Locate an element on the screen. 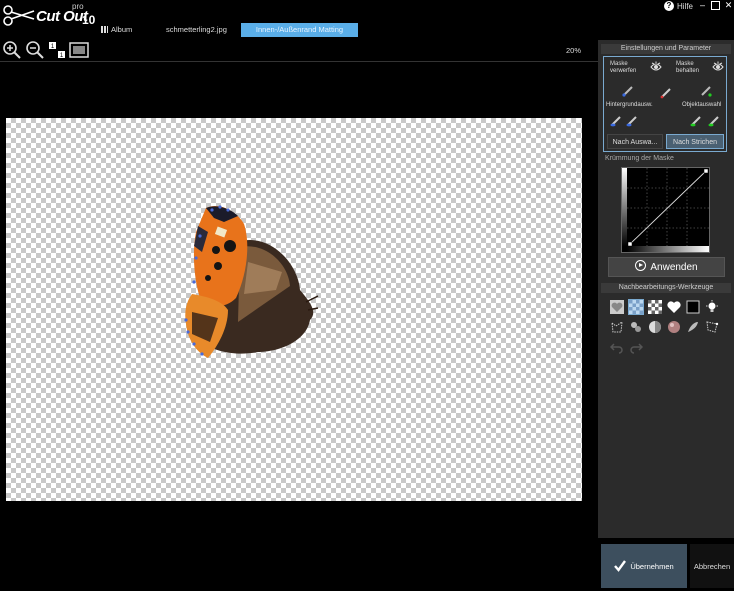  accept-button: Übernehmen is located at coordinates (644, 566).